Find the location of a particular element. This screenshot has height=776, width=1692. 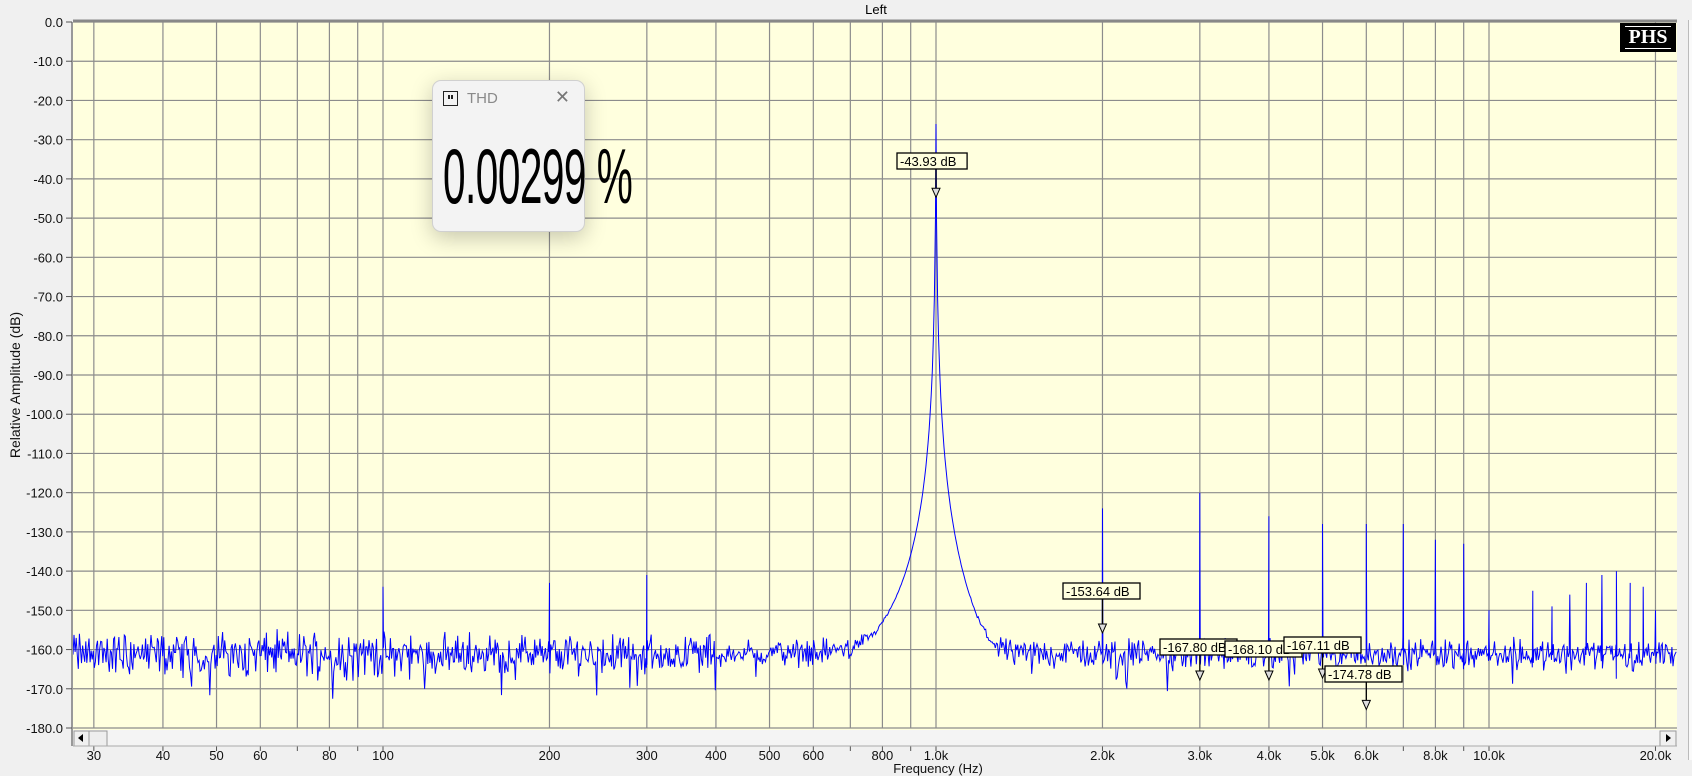

y-tick-label: -140.0 is located at coordinates (44, 571).